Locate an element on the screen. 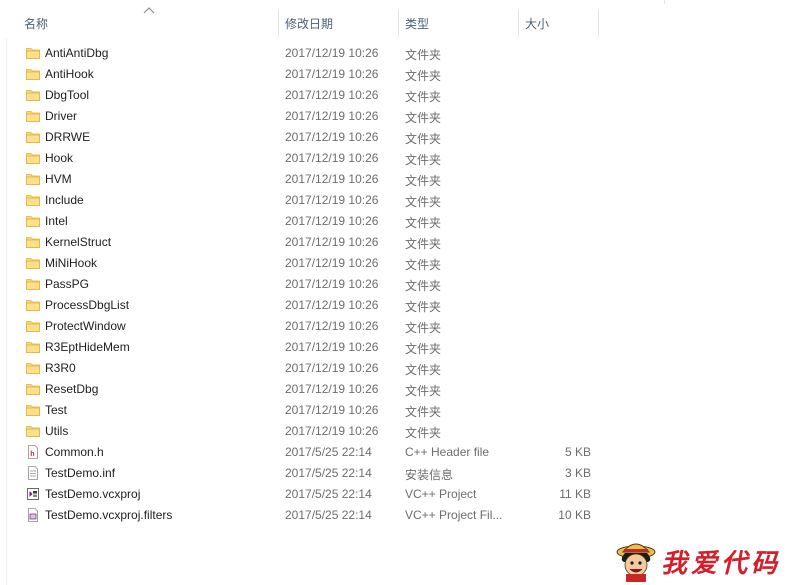 The width and height of the screenshot is (803, 585). file-name: HVM is located at coordinates (58, 179).